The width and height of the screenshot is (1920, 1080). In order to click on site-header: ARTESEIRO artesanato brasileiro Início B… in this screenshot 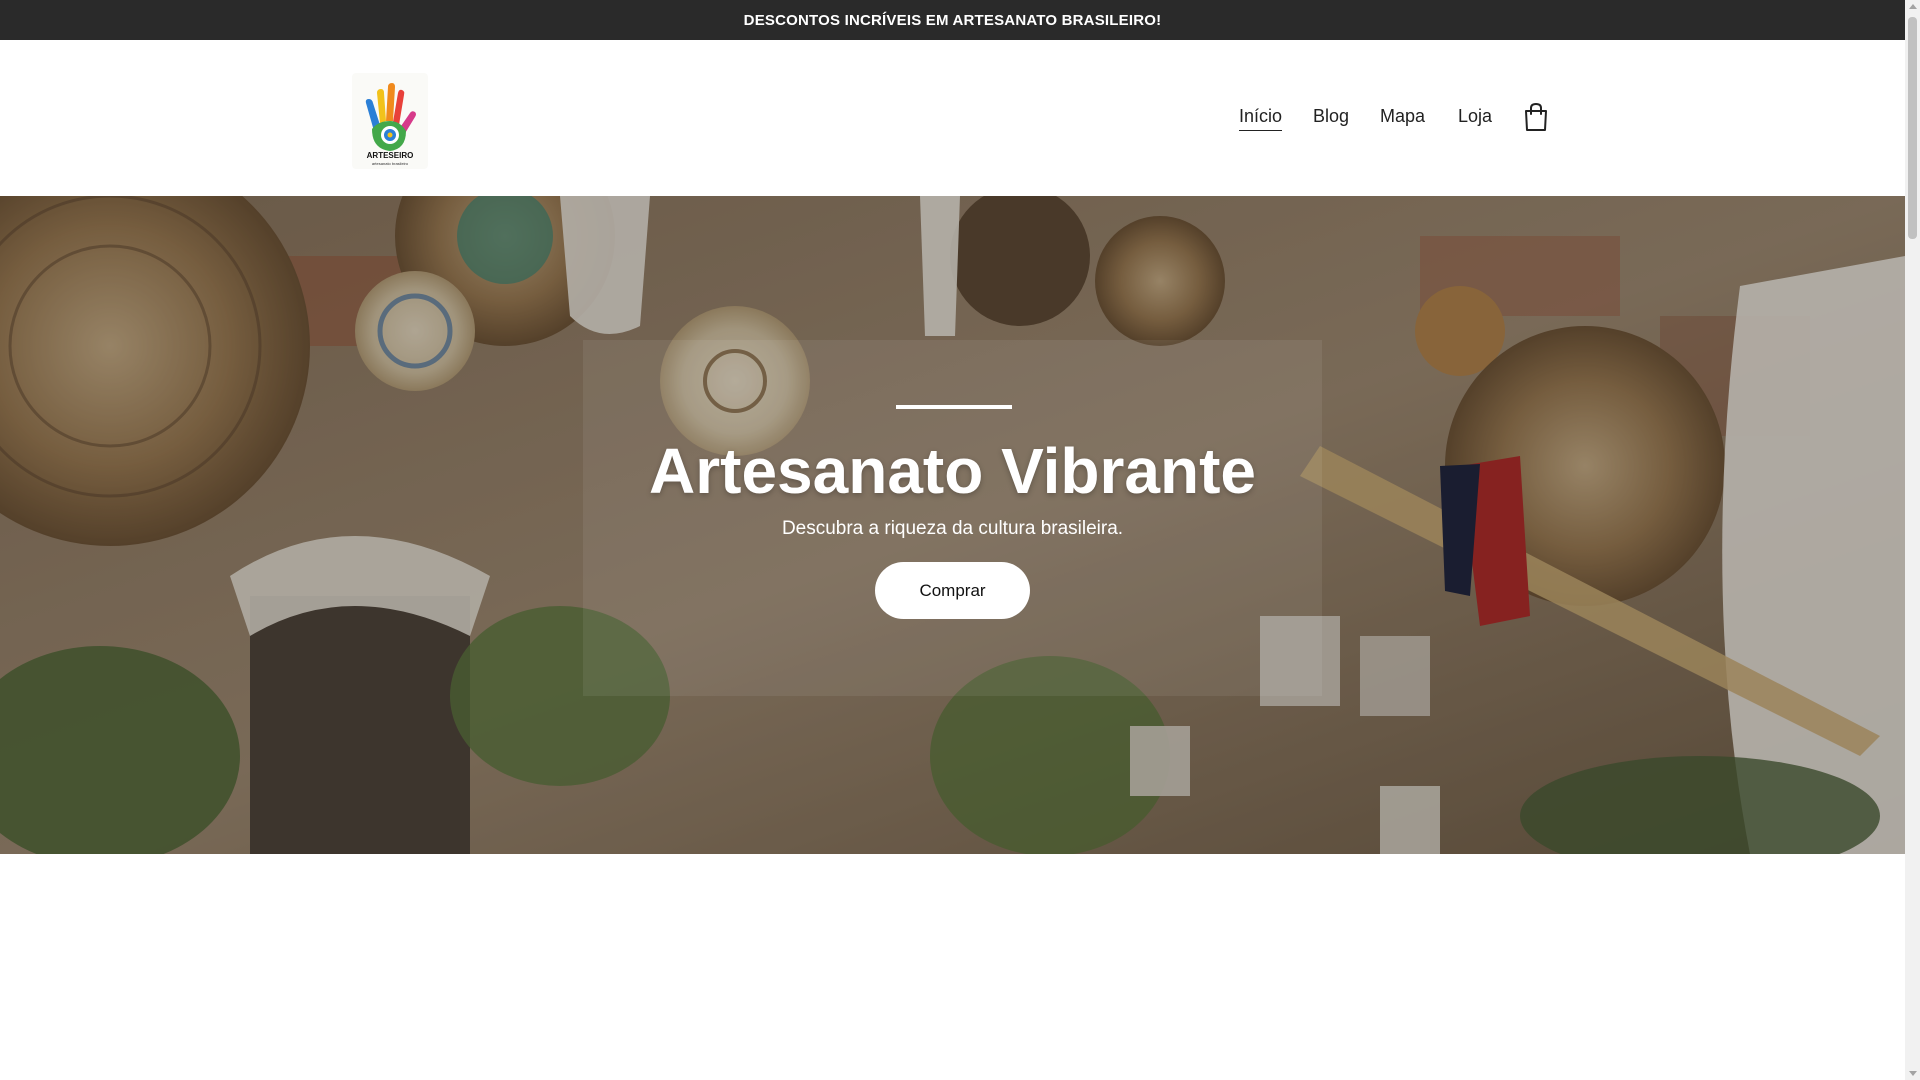, I will do `click(952, 118)`.